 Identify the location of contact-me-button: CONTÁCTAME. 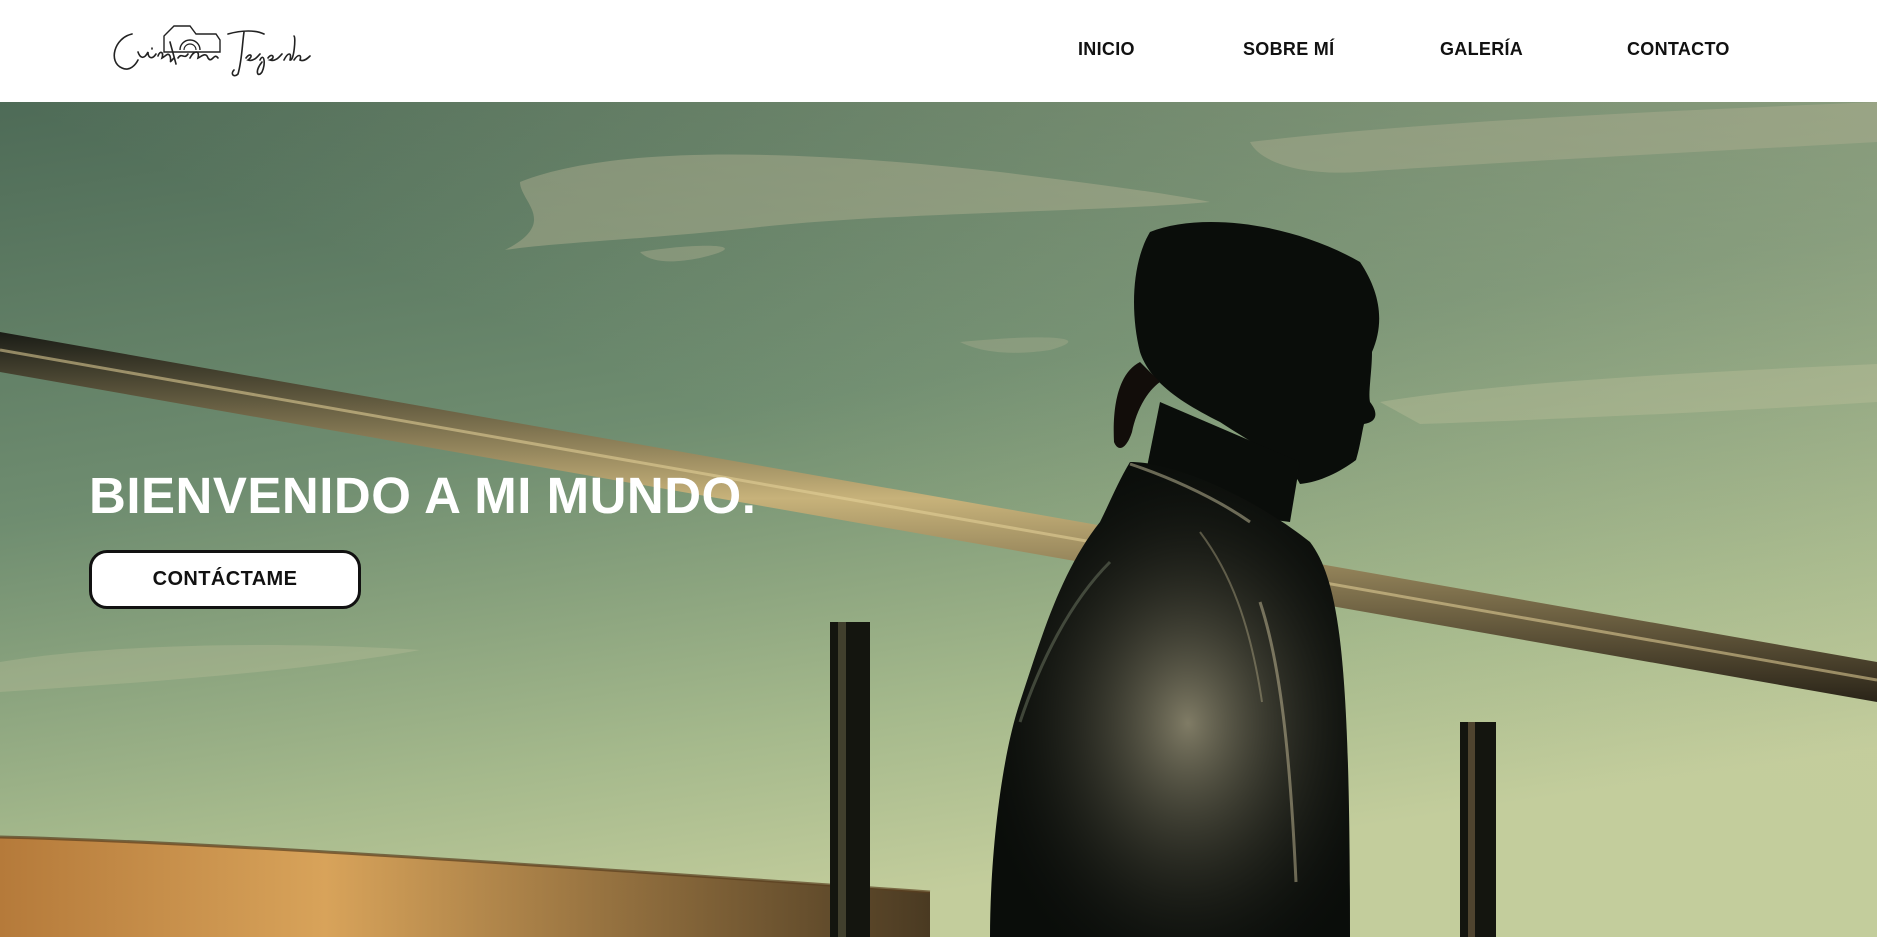
(225, 579).